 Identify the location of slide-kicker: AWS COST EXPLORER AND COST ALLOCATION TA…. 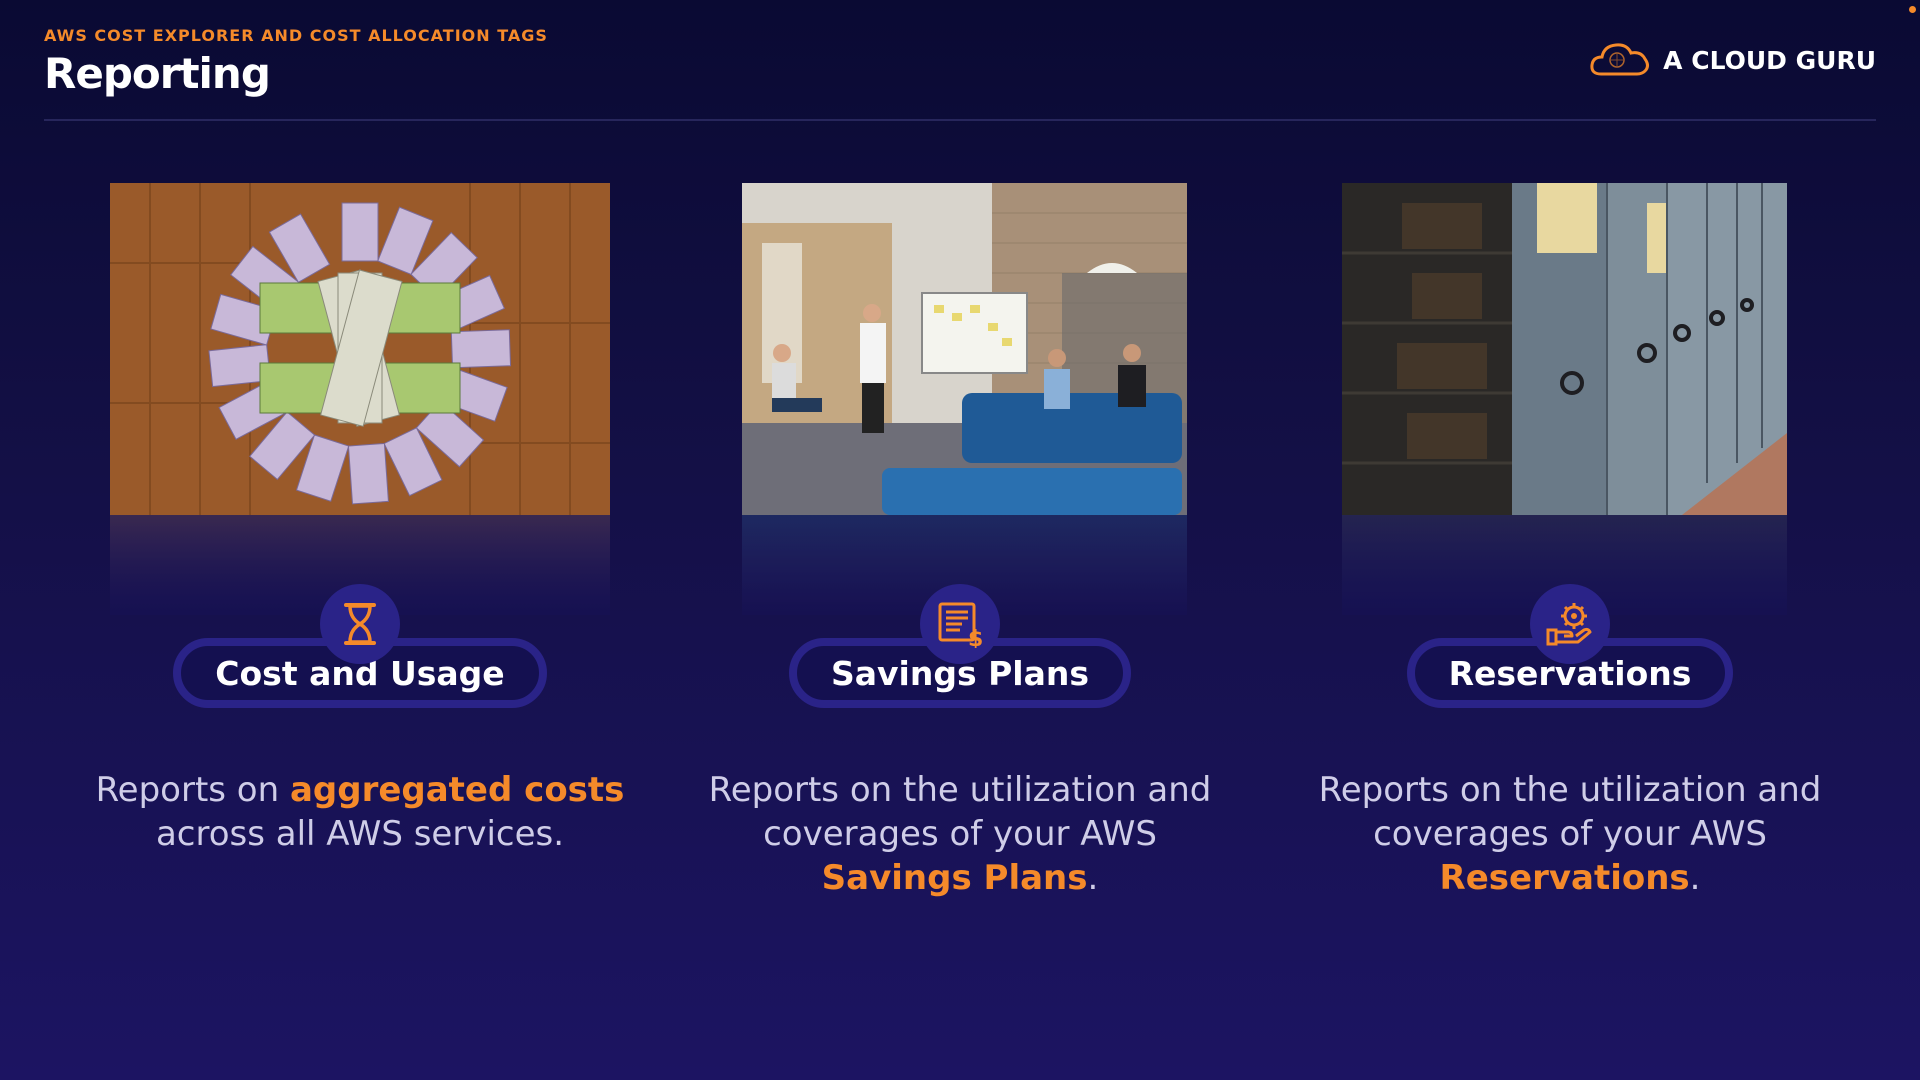
(296, 35).